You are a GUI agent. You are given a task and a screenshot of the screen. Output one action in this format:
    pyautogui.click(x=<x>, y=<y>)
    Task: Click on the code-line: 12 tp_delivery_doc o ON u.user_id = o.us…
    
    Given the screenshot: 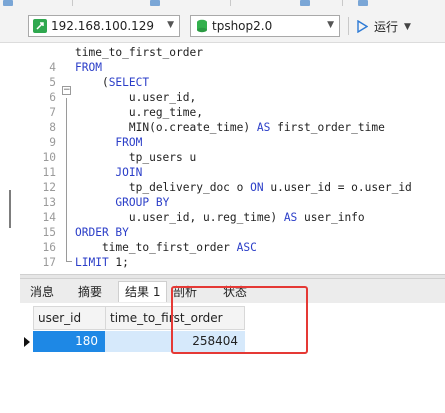 What is the action you would take?
    pyautogui.click(x=232, y=187)
    